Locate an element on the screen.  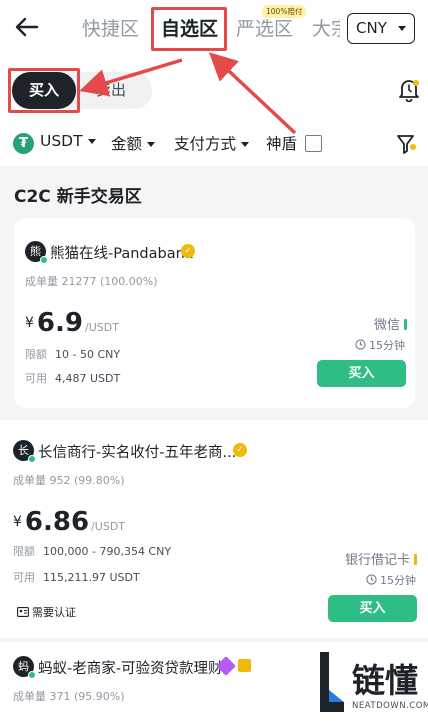
tab-annotation-box is located at coordinates (189, 29).